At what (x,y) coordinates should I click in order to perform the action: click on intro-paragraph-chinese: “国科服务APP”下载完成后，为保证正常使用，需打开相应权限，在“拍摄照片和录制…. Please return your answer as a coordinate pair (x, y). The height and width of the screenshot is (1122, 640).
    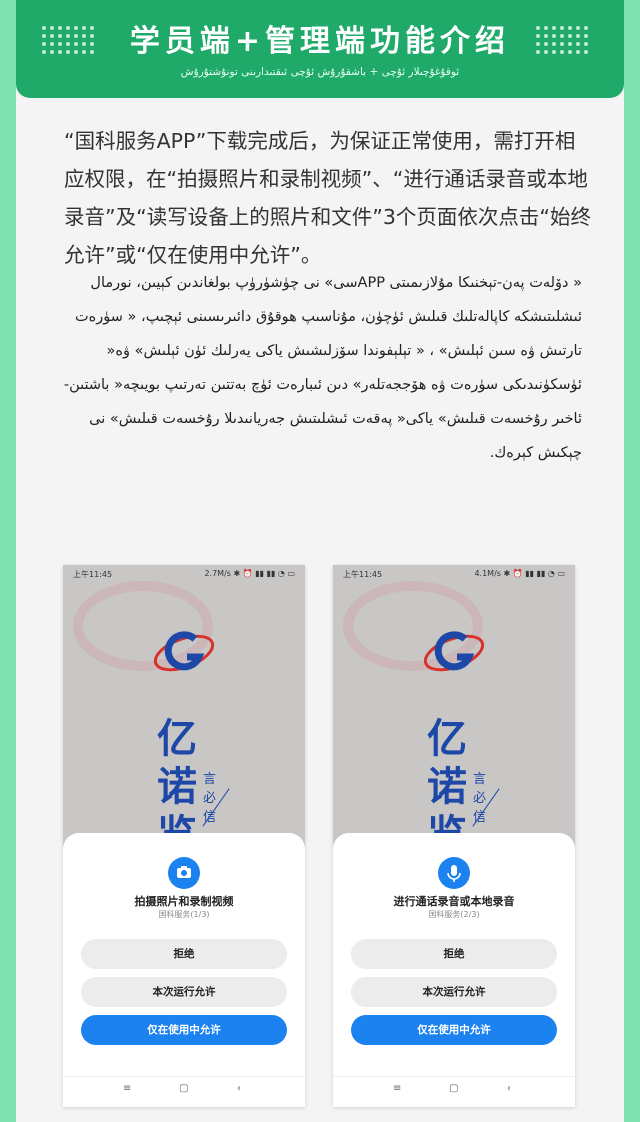
    Looking at the image, I should click on (328, 198).